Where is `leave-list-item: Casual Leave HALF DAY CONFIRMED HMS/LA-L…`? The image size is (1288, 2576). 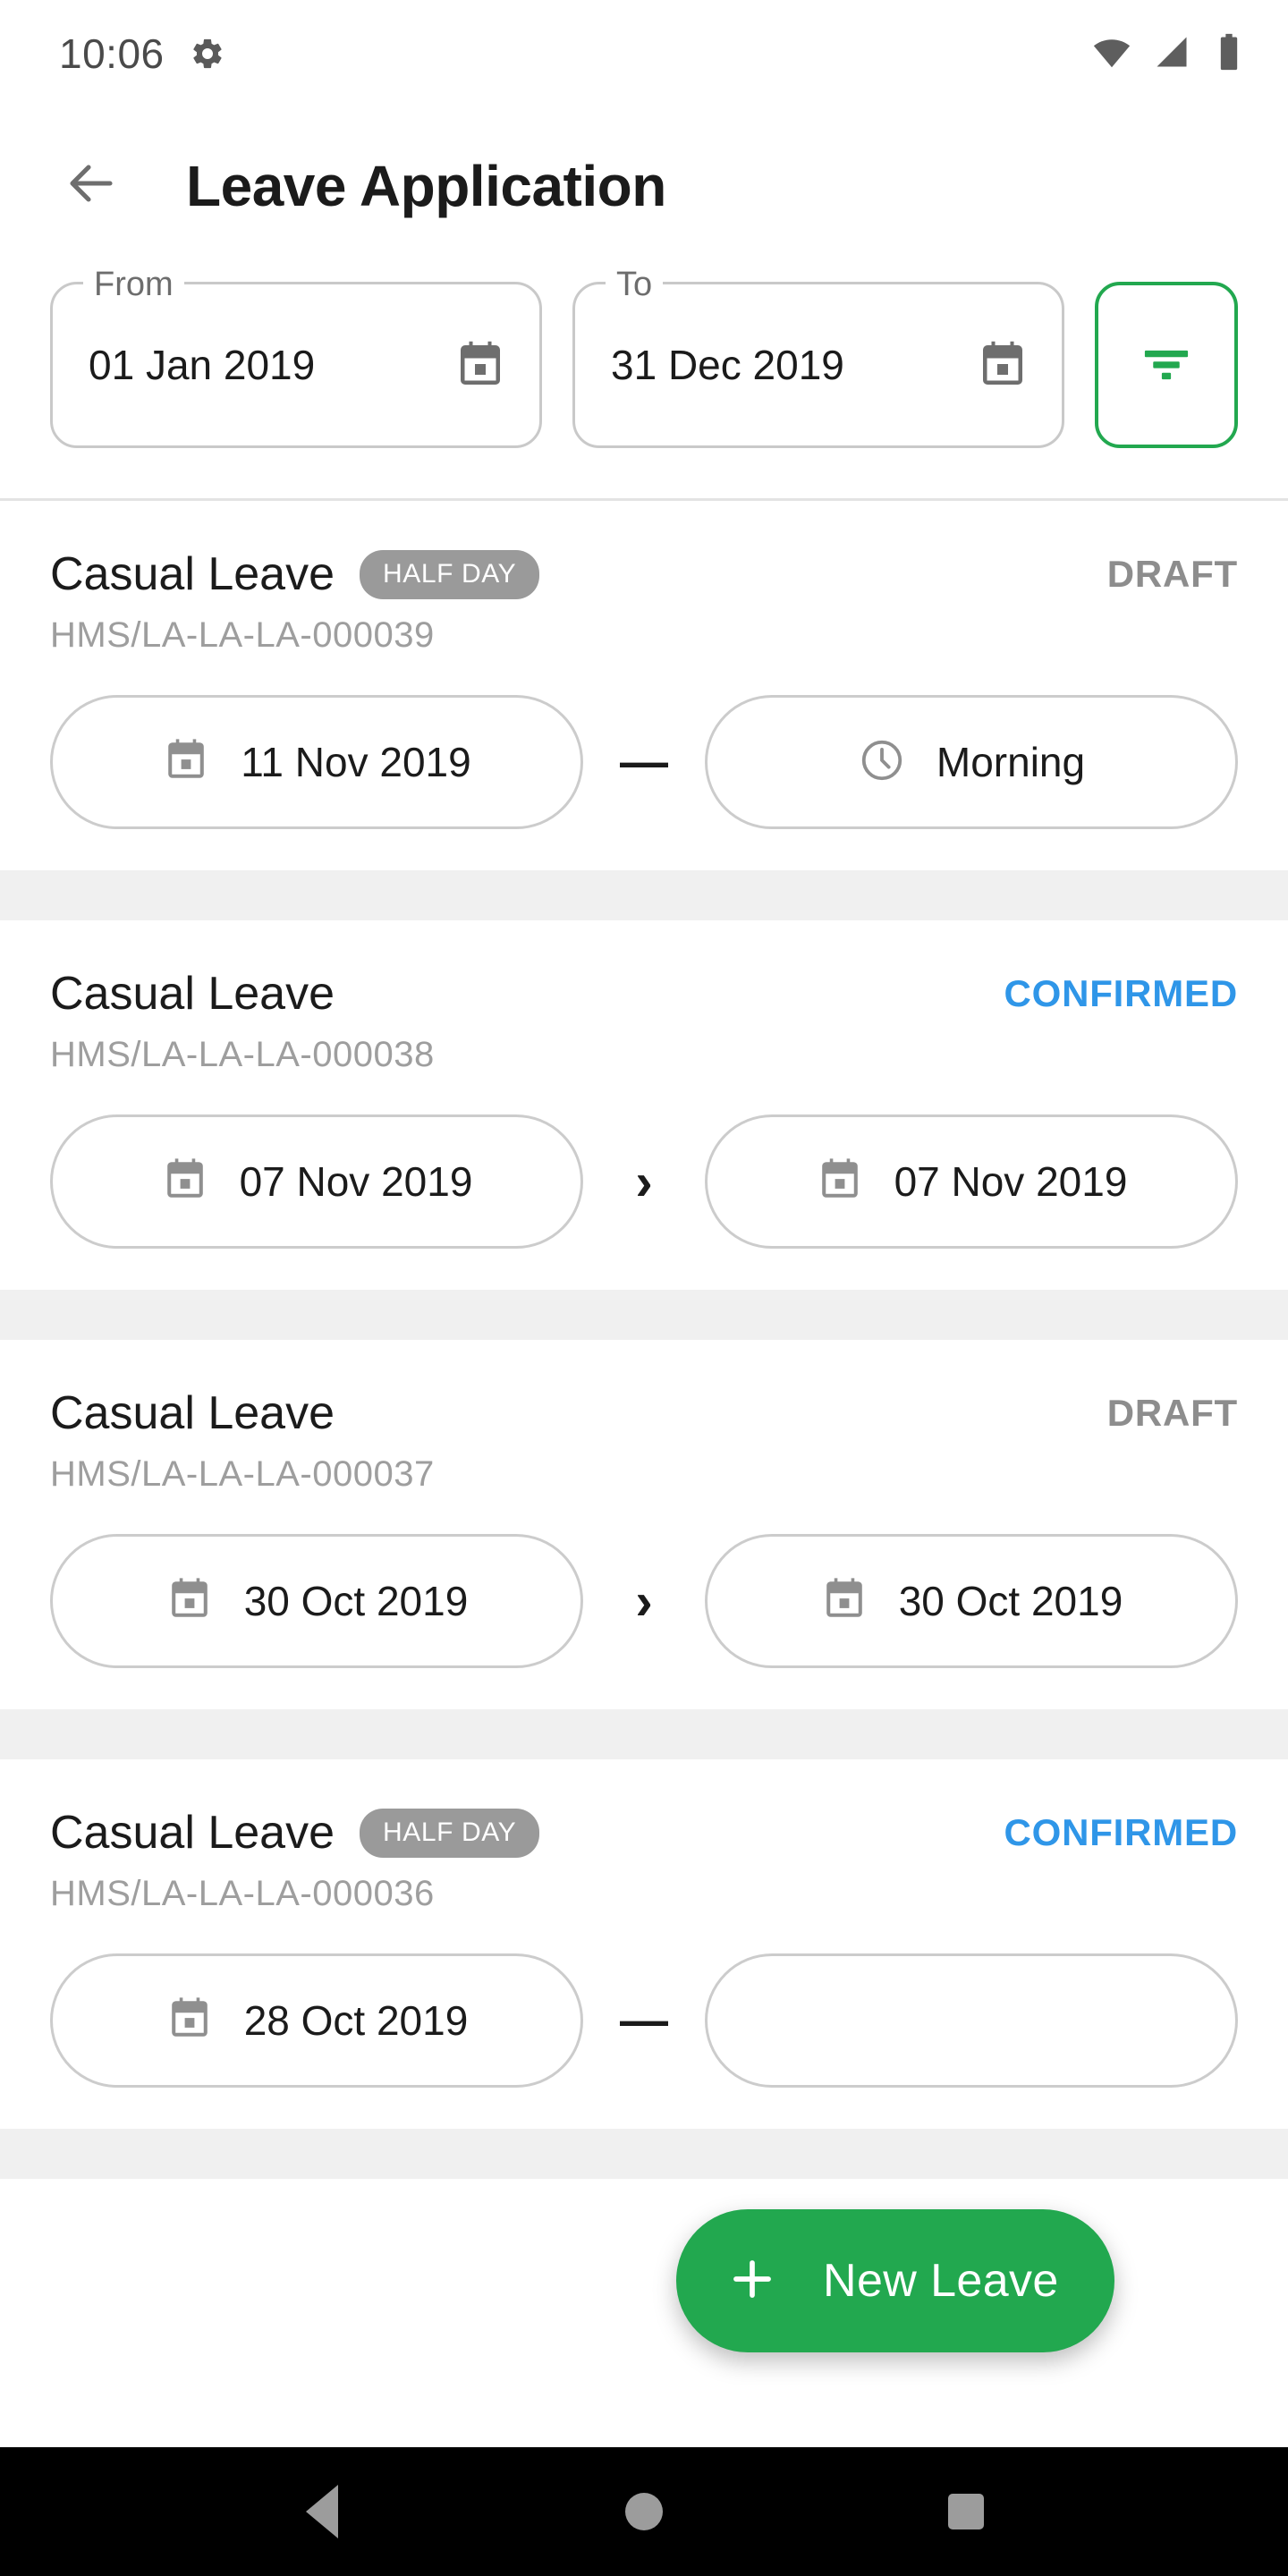
leave-list-item: Casual Leave HALF DAY CONFIRMED HMS/LA-L… is located at coordinates (644, 1944).